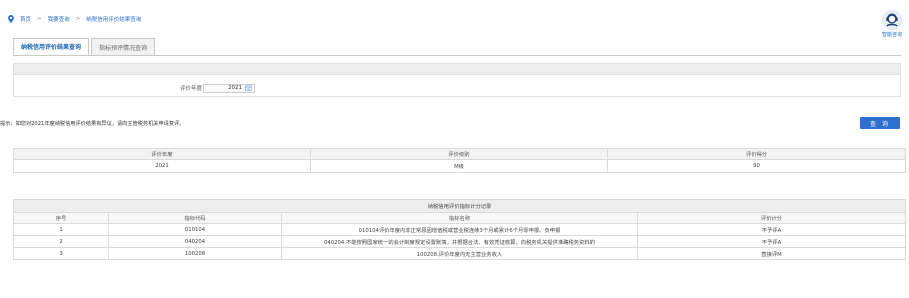  What do you see at coordinates (235, 88) in the screenshot?
I see `year-value: 2021` at bounding box center [235, 88].